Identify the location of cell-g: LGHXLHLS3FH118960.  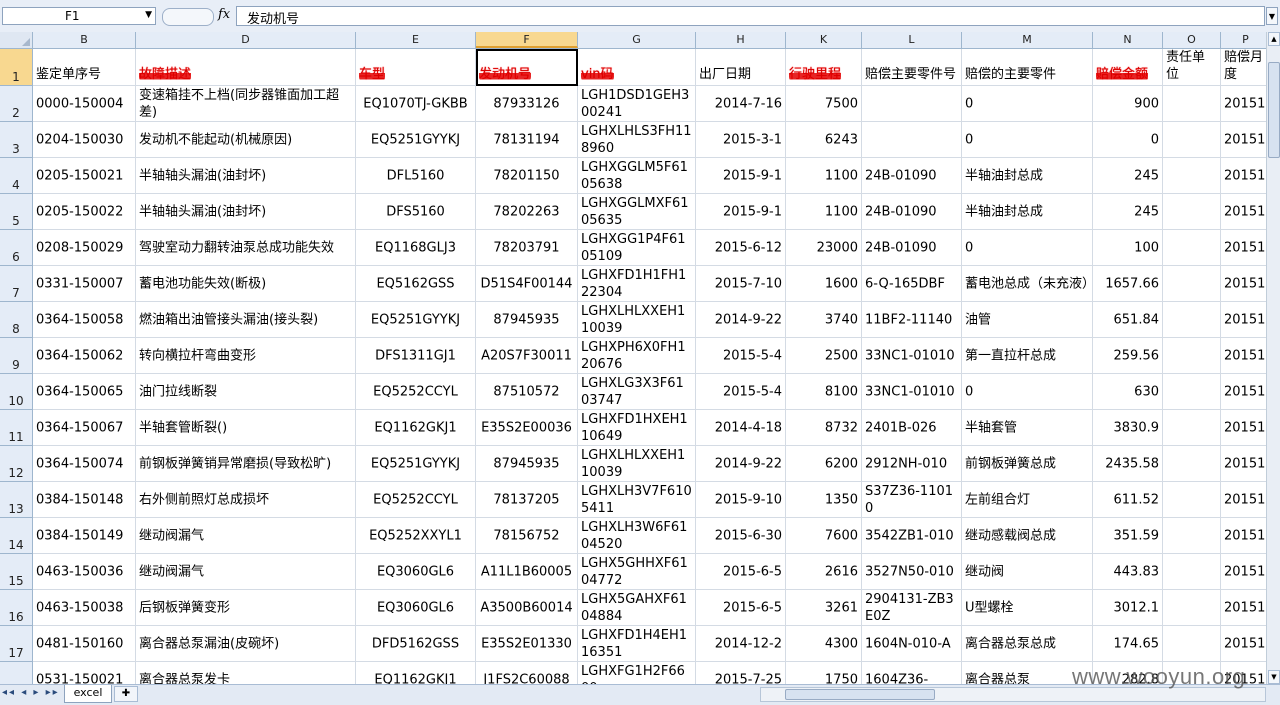
(637, 140).